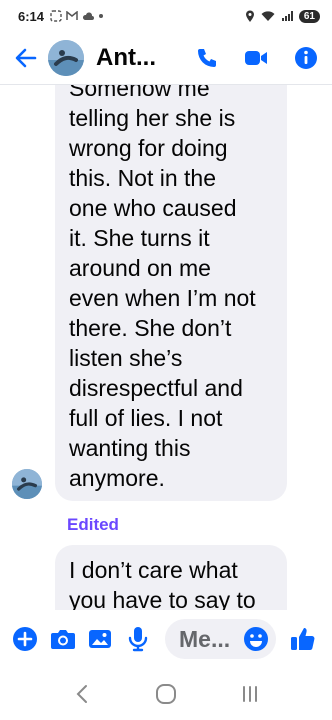 The width and height of the screenshot is (332, 720). I want to click on like-button, so click(303, 639).